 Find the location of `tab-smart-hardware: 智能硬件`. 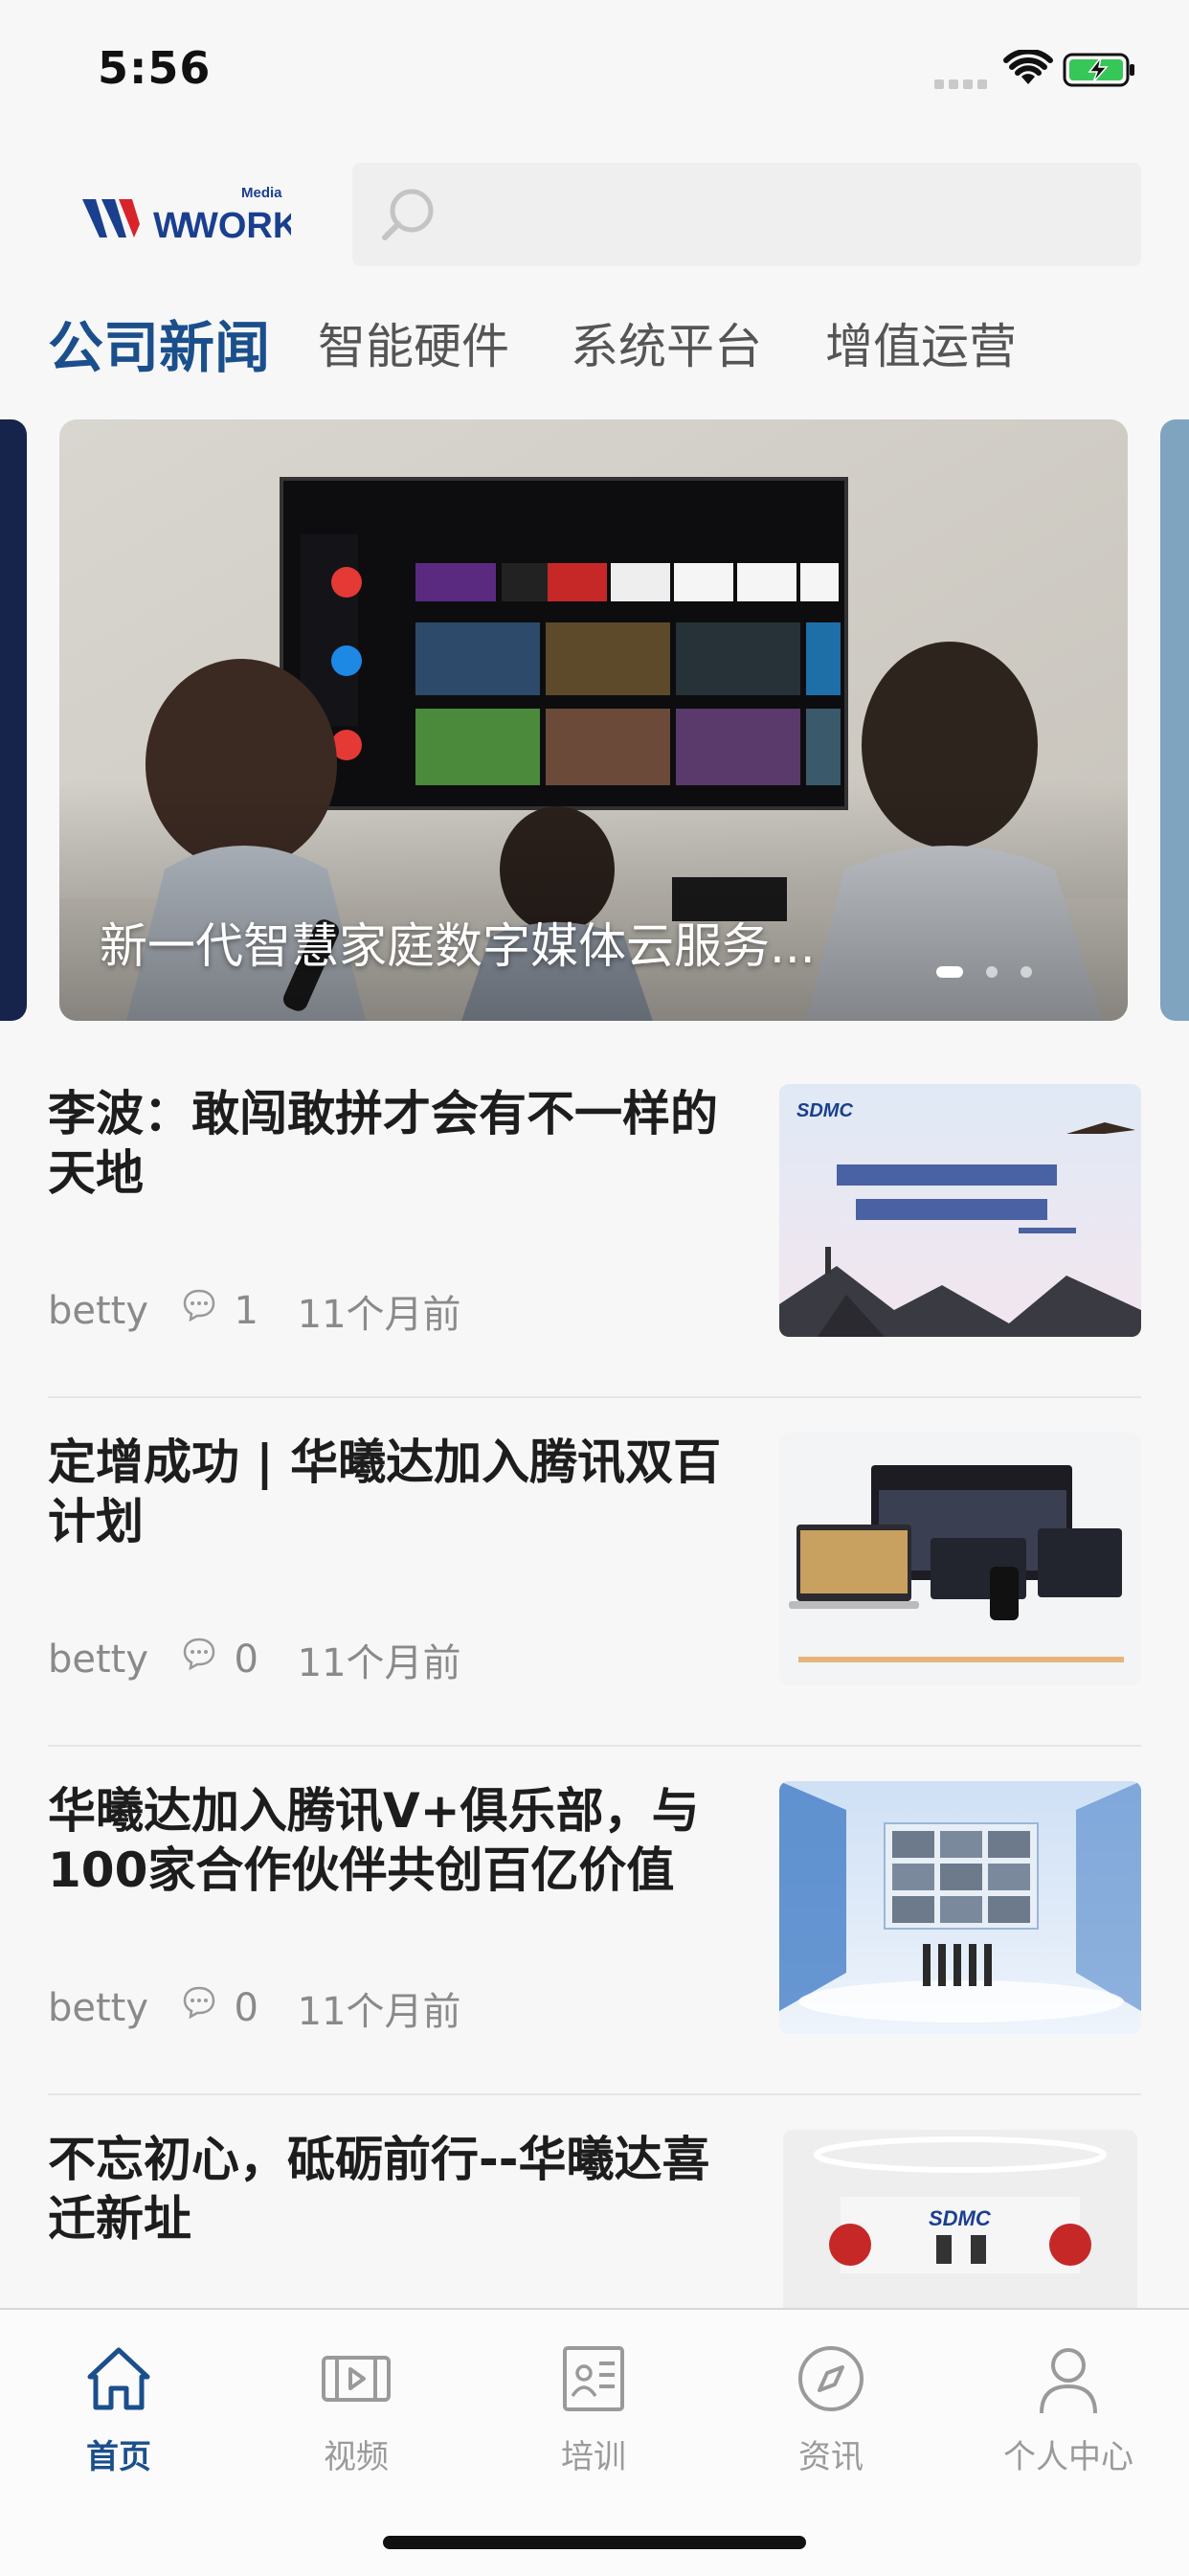

tab-smart-hardware: 智能硬件 is located at coordinates (413, 342).